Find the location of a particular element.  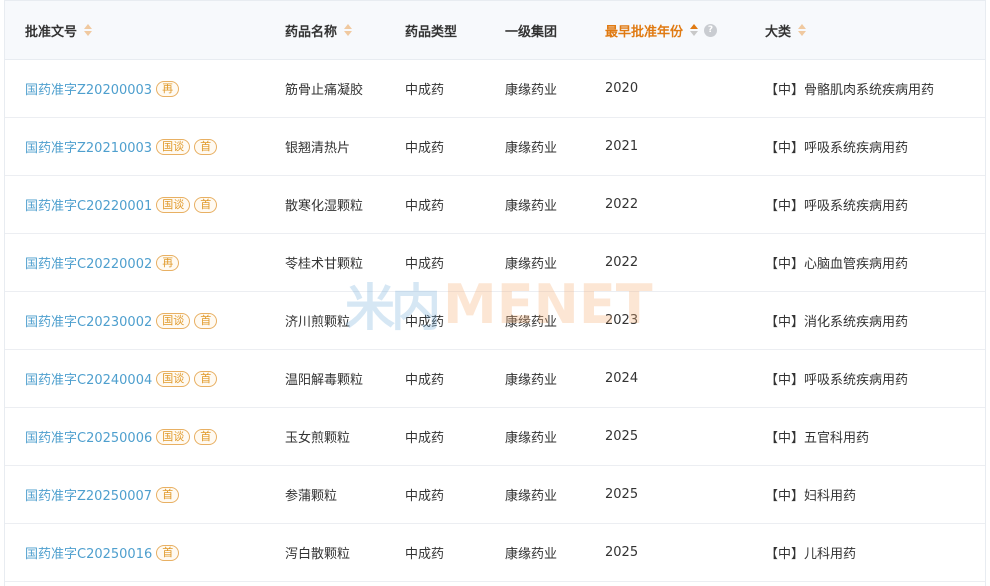

cell-approval: 国药准字Z20200003 再 is located at coordinates (102, 88).